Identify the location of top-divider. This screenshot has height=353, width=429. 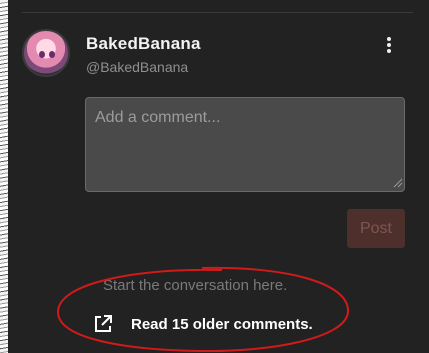
(217, 12).